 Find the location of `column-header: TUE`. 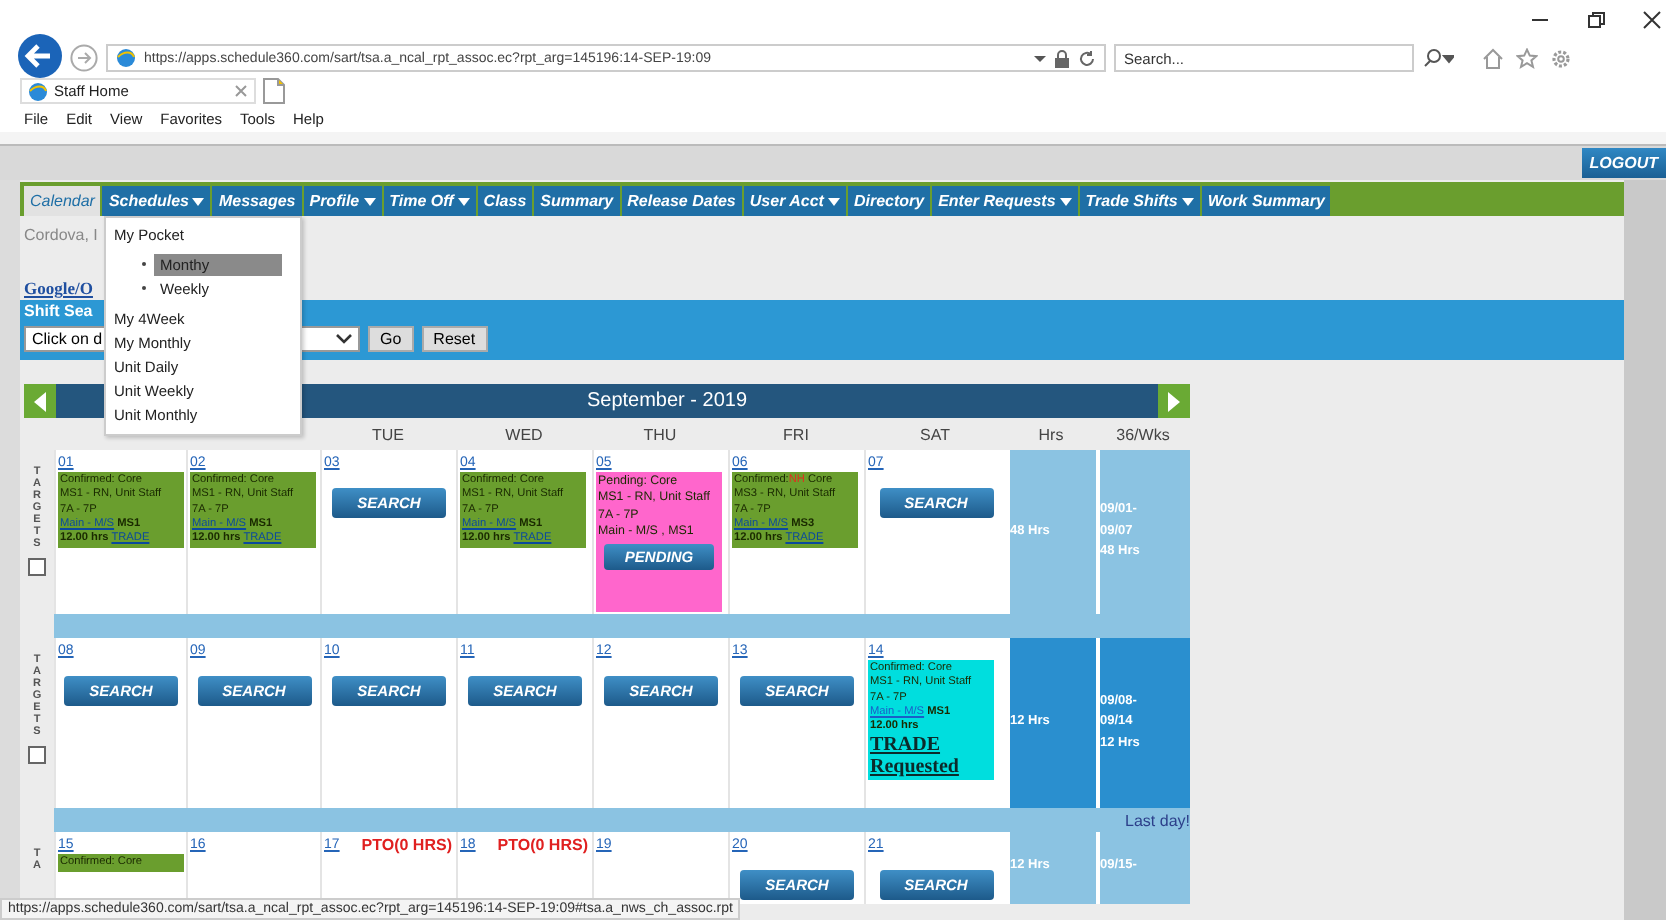

column-header: TUE is located at coordinates (388, 434).